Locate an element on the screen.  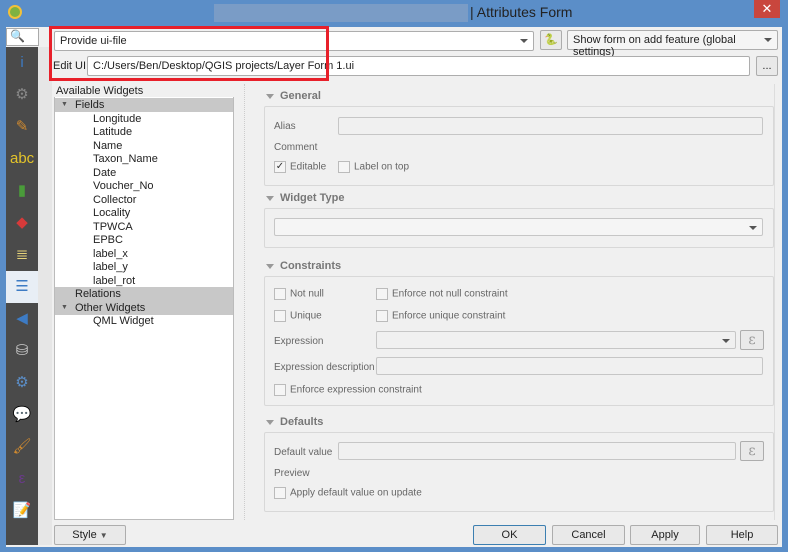
tree-item-field: EPBC is located at coordinates (144, 240).